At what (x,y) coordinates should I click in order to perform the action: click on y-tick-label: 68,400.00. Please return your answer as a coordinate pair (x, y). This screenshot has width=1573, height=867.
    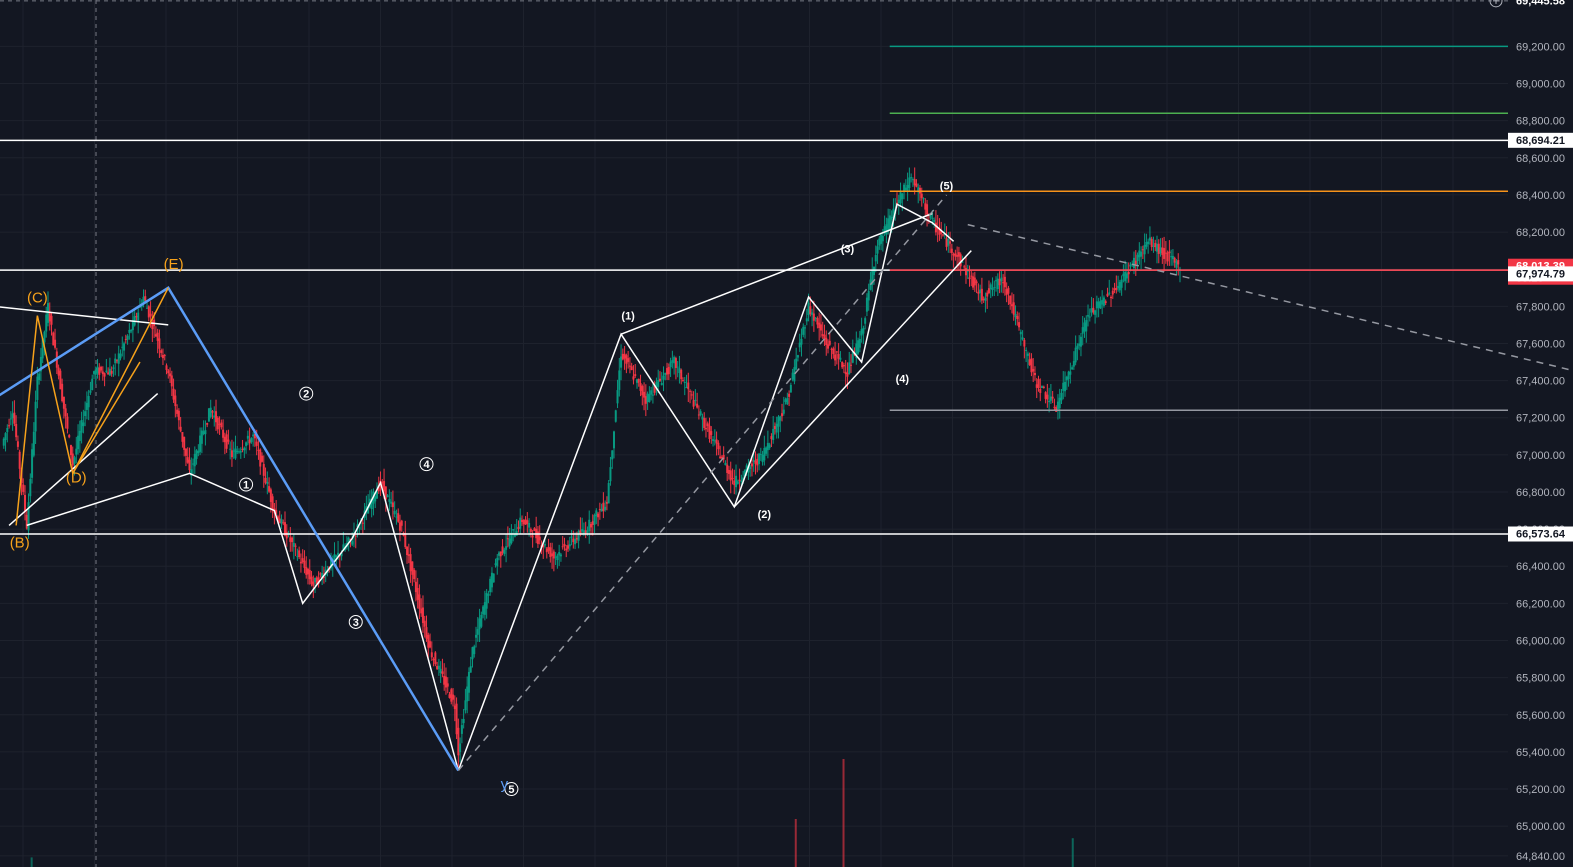
    Looking at the image, I should click on (1540, 196).